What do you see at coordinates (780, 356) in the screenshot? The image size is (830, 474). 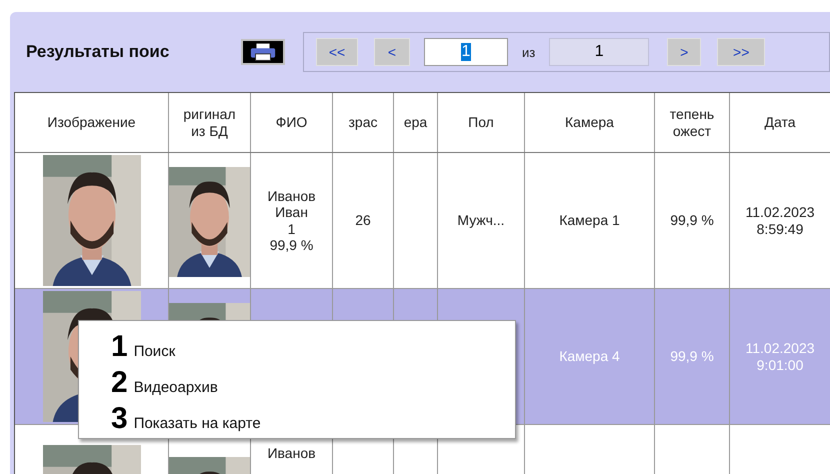 I see `table-cell: 11.02.2023 9:01:00` at bounding box center [780, 356].